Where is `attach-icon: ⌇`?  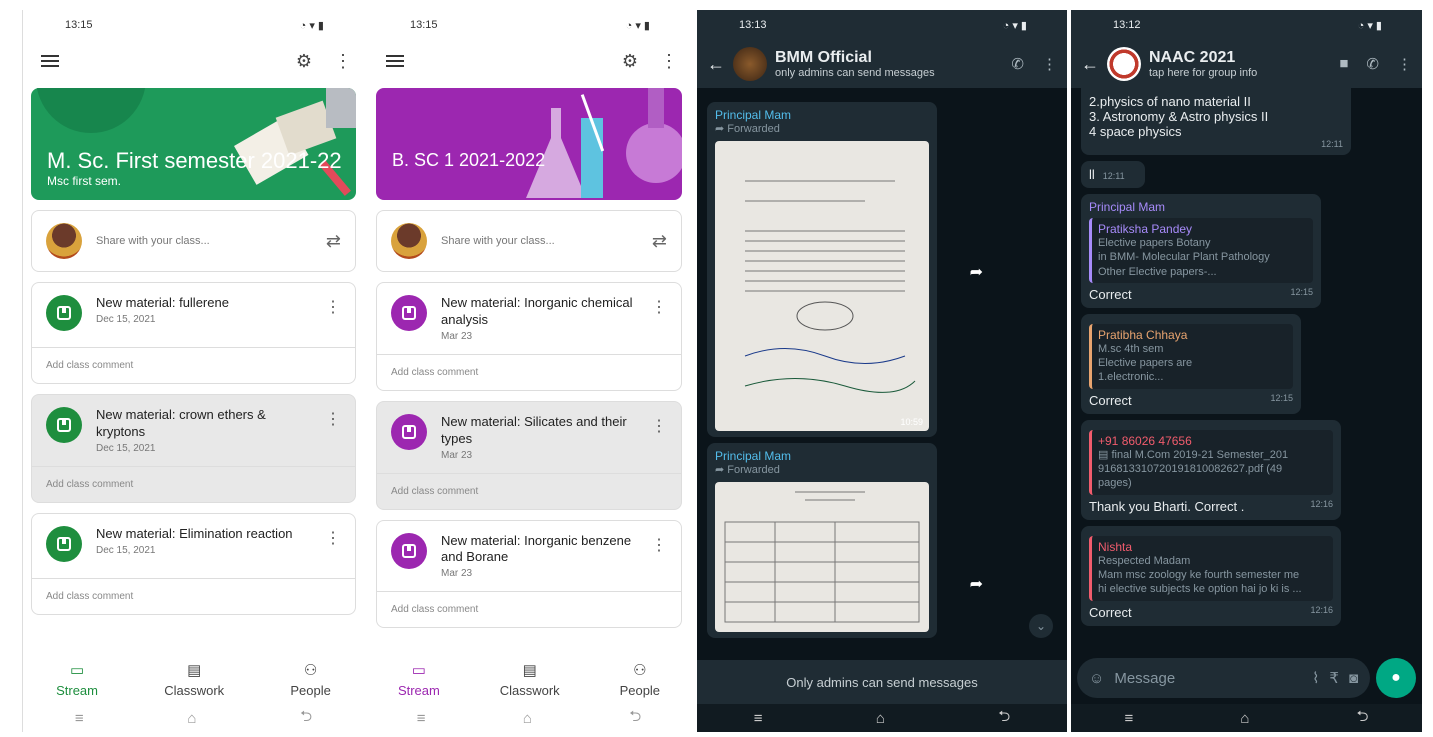 attach-icon: ⌇ is located at coordinates (1315, 678).